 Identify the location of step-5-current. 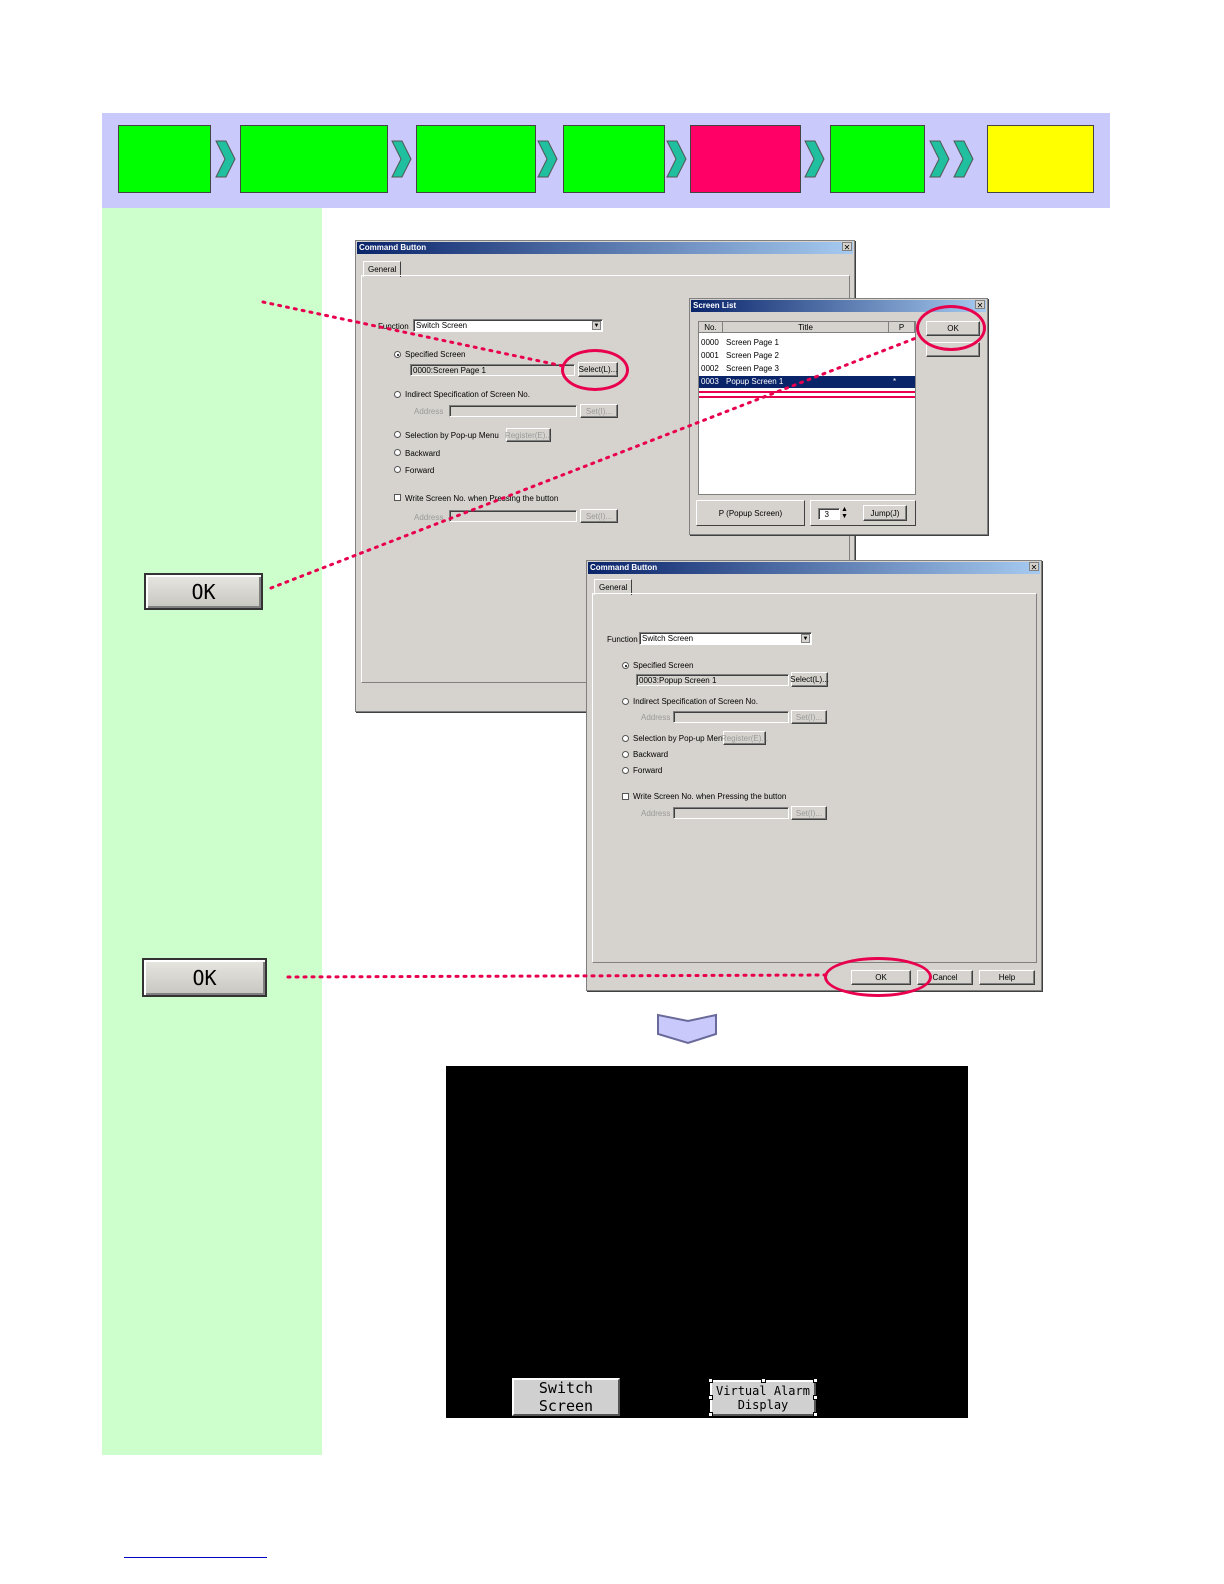
(745, 159).